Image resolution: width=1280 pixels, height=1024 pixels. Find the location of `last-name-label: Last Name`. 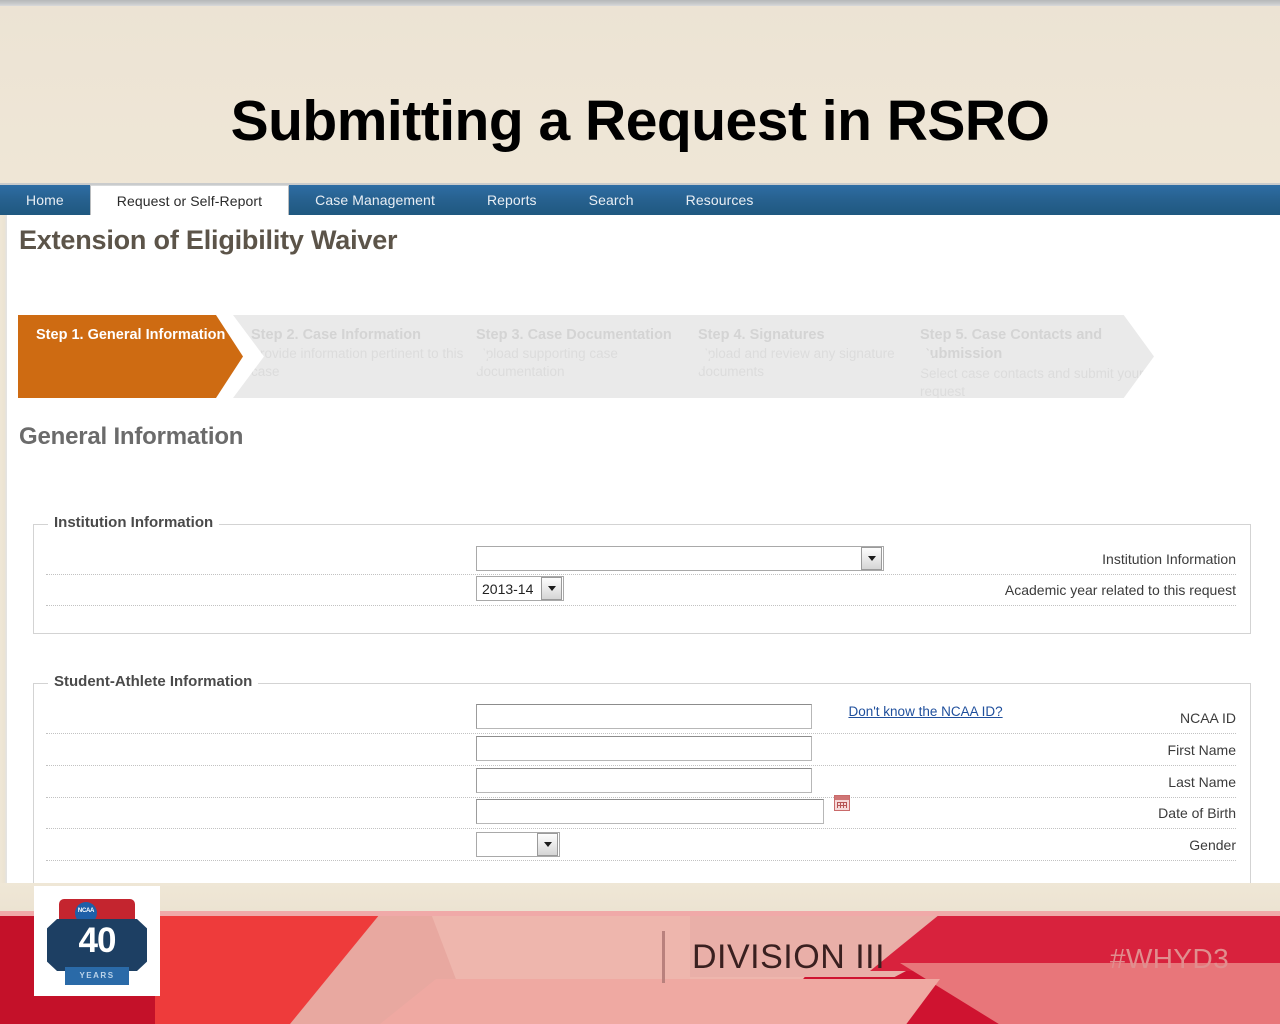

last-name-label: Last Name is located at coordinates (1202, 782).